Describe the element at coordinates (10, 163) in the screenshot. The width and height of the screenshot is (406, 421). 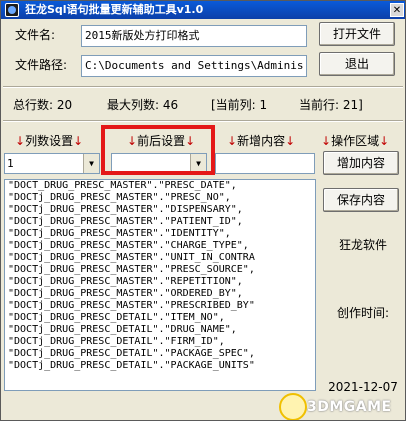
I see `col-count-value: 1` at that location.